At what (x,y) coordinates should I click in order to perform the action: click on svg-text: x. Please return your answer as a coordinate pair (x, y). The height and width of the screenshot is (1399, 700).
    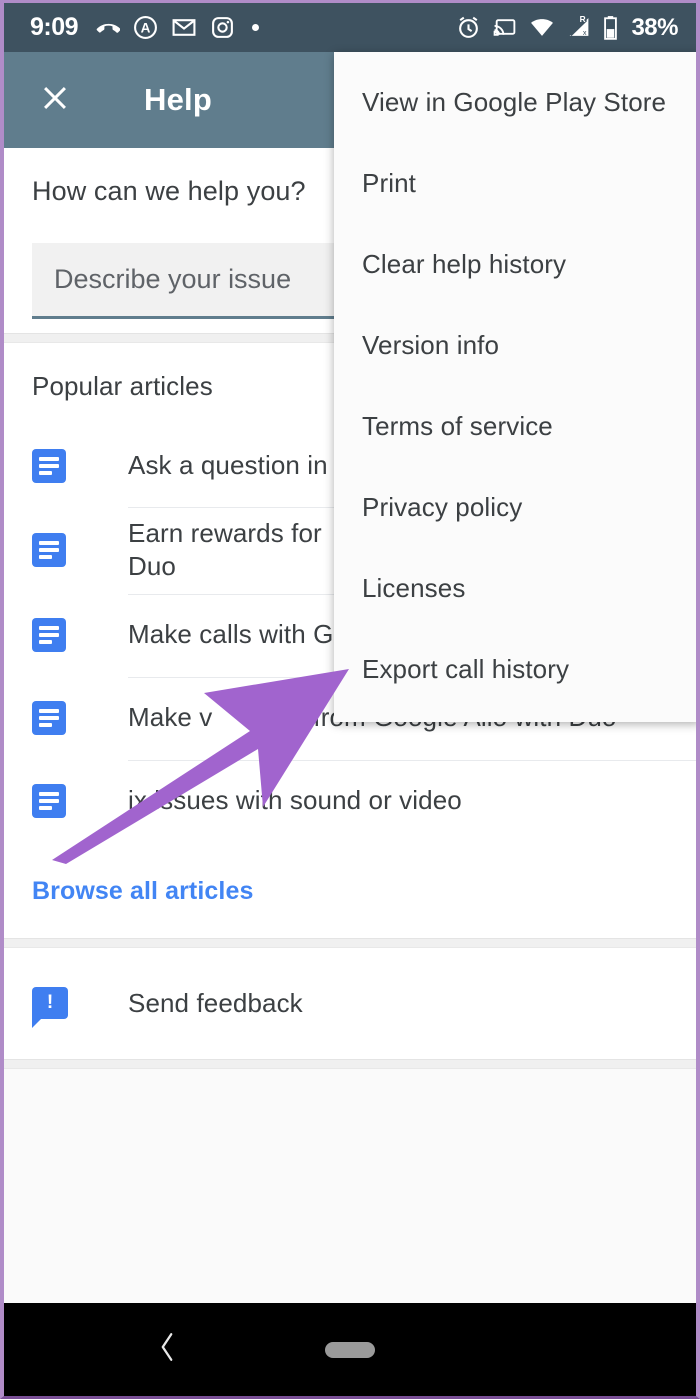
    Looking at the image, I should click on (585, 32).